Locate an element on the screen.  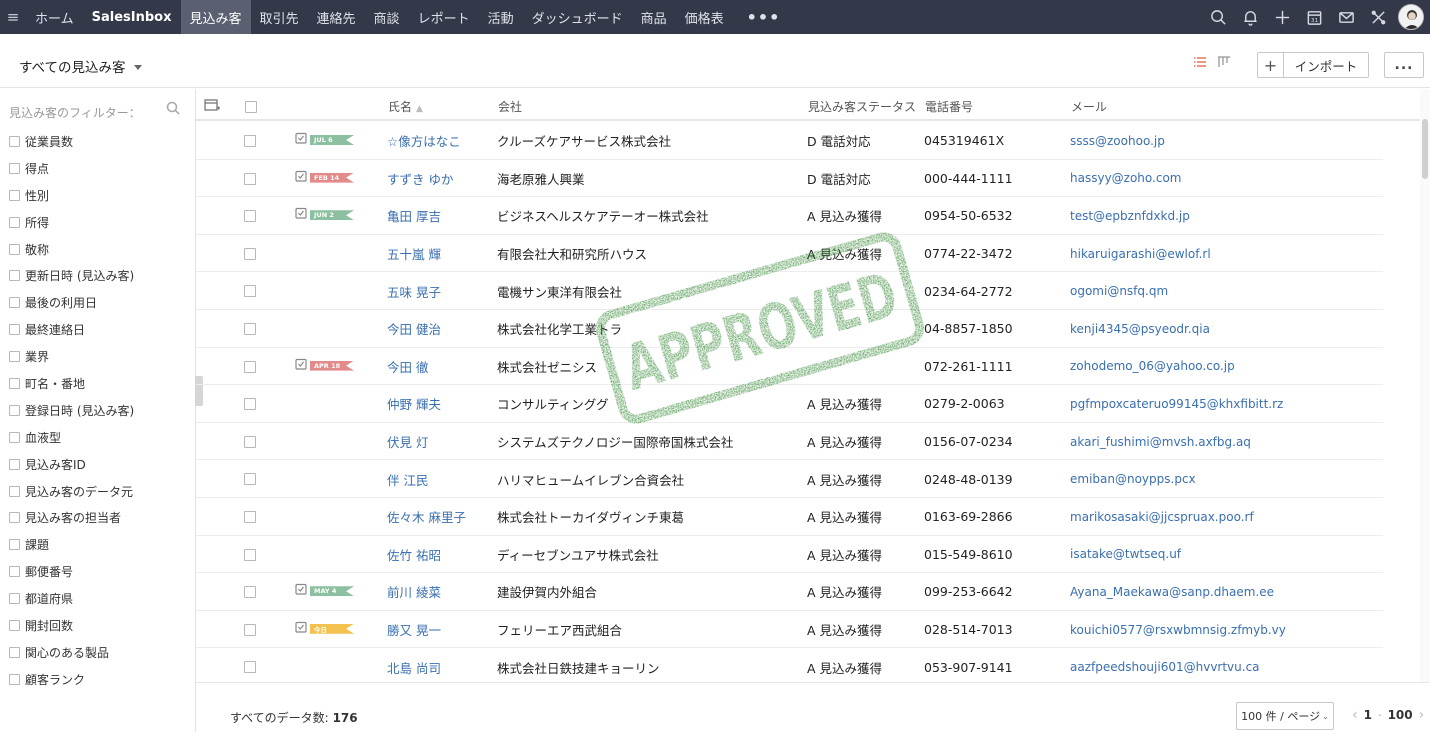
user-avatar is located at coordinates (1411, 17).